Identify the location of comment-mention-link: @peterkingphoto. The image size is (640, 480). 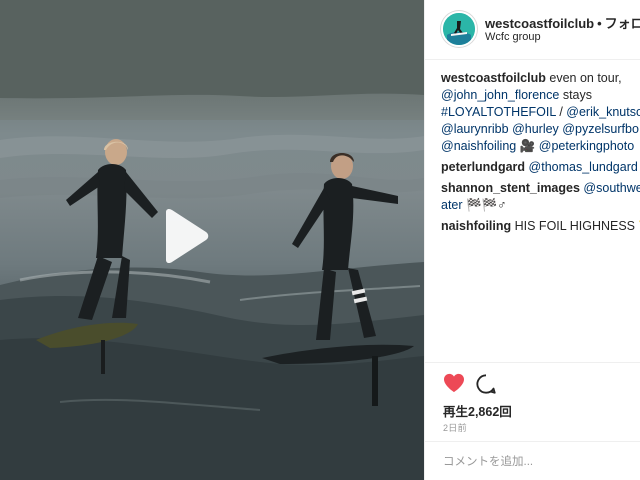
(586, 146).